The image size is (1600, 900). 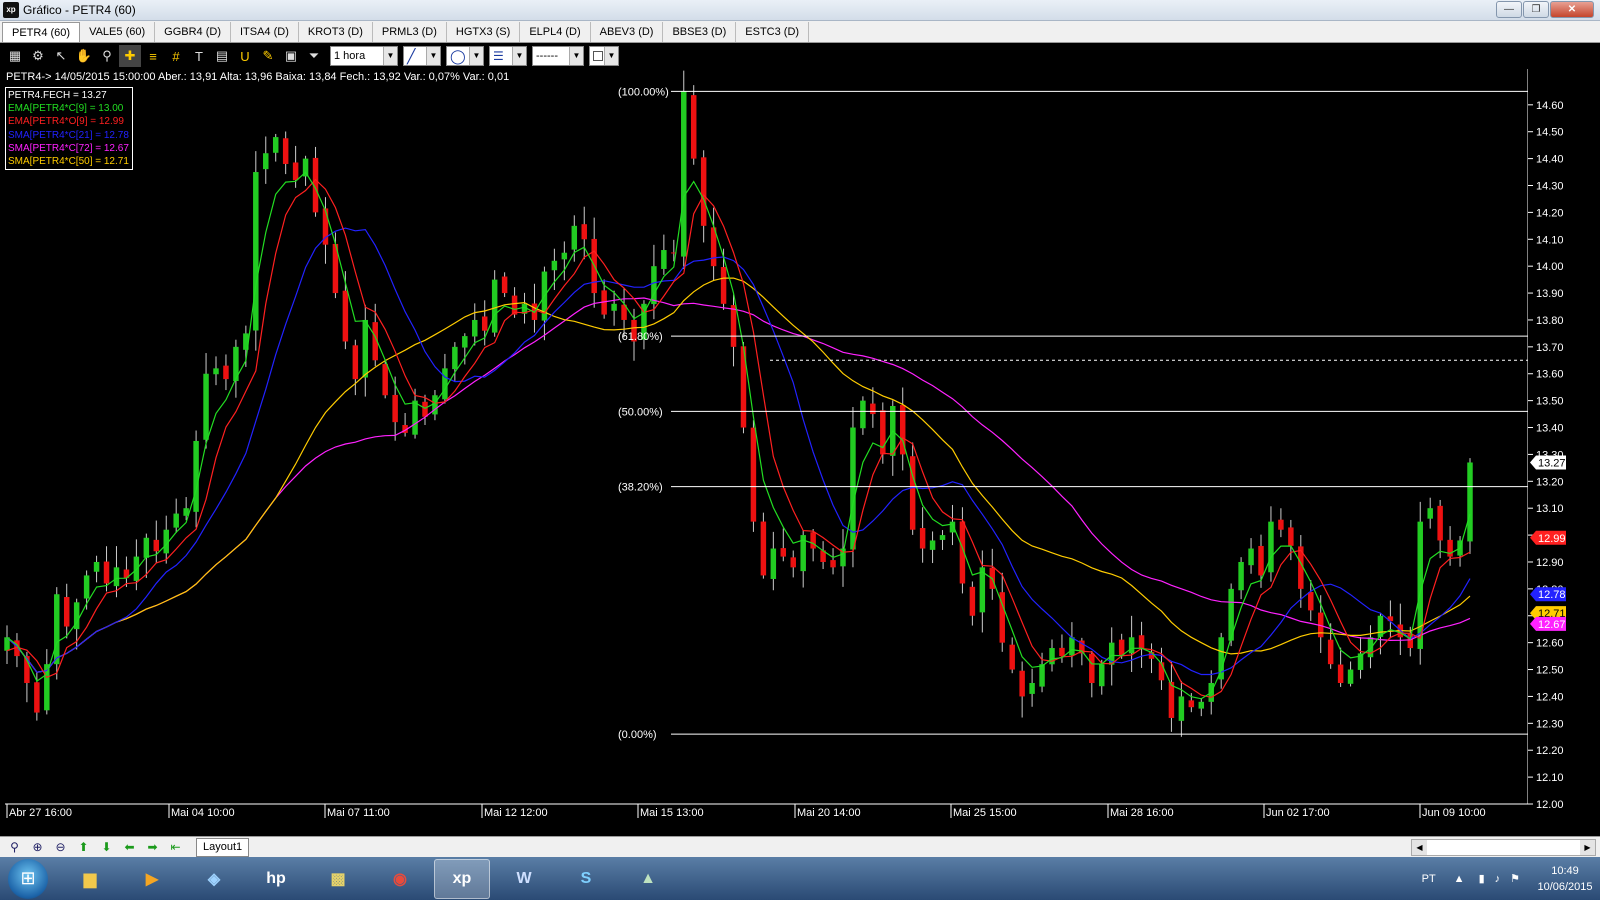 I want to click on zoom-out-icon: ⊖, so click(x=60, y=847).